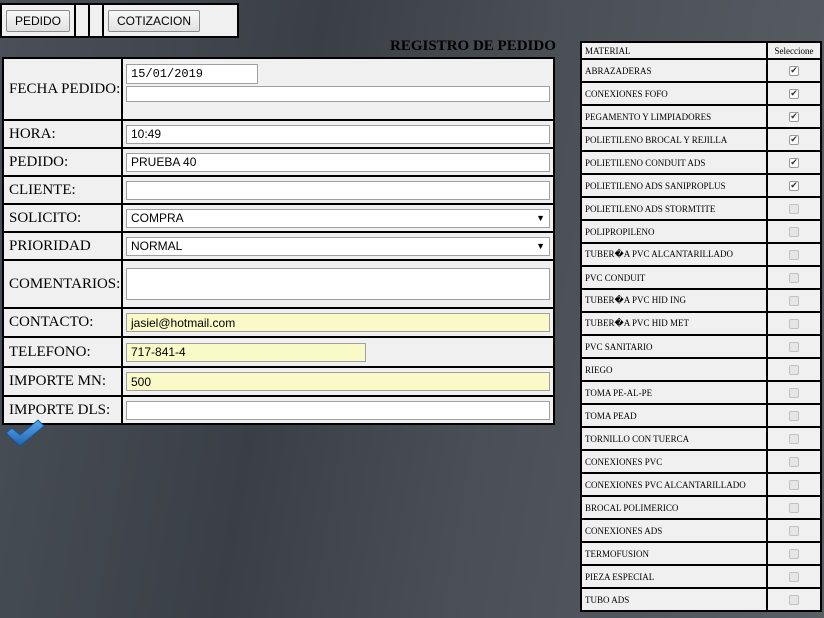 This screenshot has width=824, height=618. I want to click on form-row-prioridad: PRIORIDAD NORMAL ▼, so click(278, 246).